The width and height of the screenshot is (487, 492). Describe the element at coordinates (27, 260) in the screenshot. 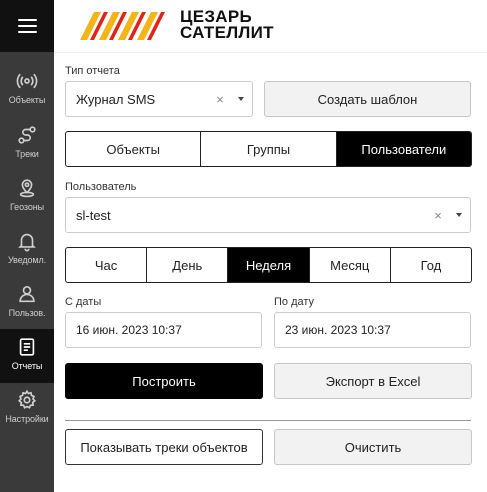

I see `sidebar-item-label: Уведомл.` at that location.